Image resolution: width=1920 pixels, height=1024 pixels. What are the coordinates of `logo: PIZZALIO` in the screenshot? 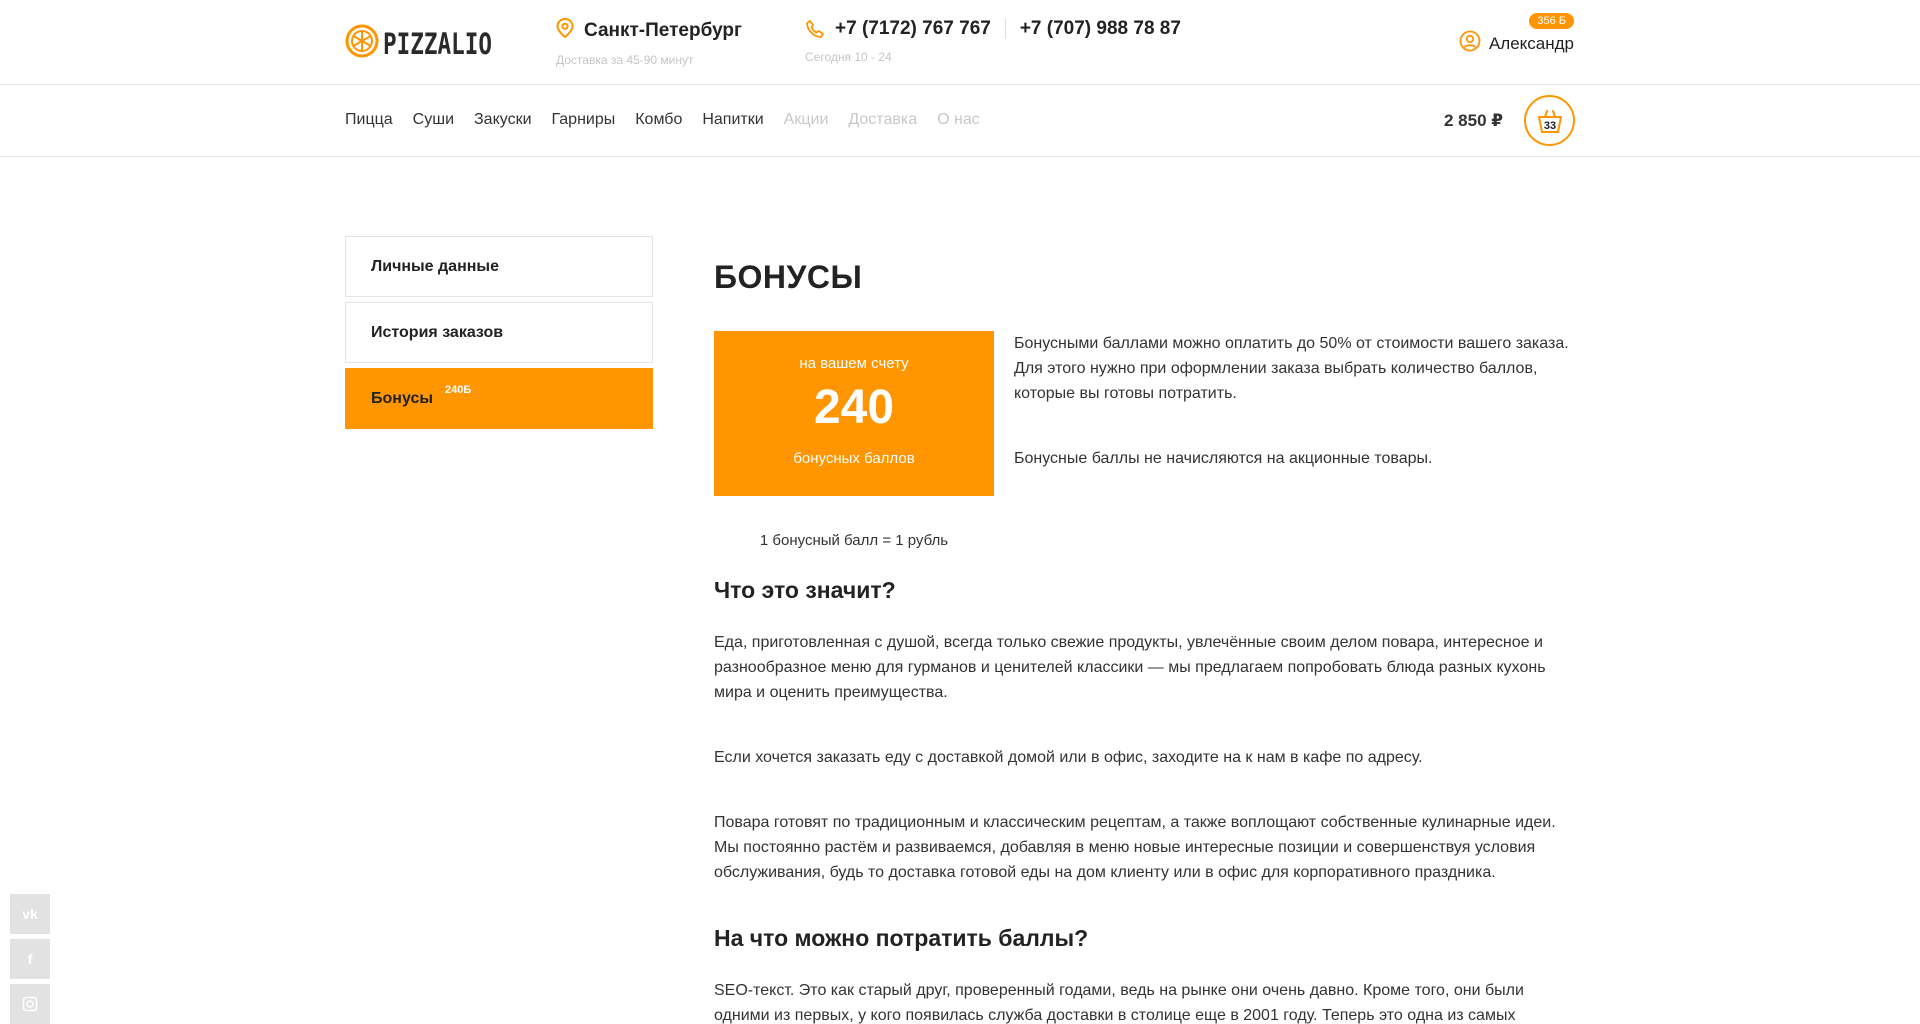 It's located at (434, 43).